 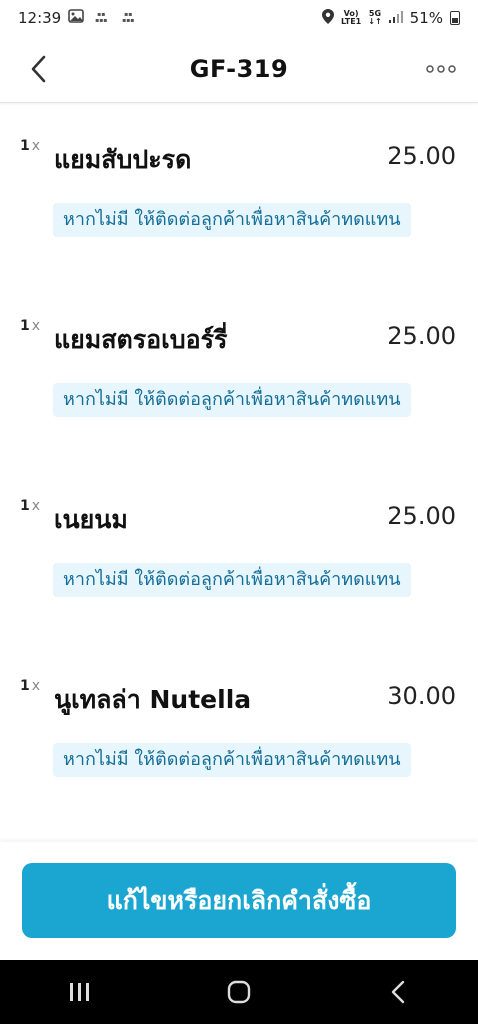 I want to click on more-options-button, so click(x=441, y=69).